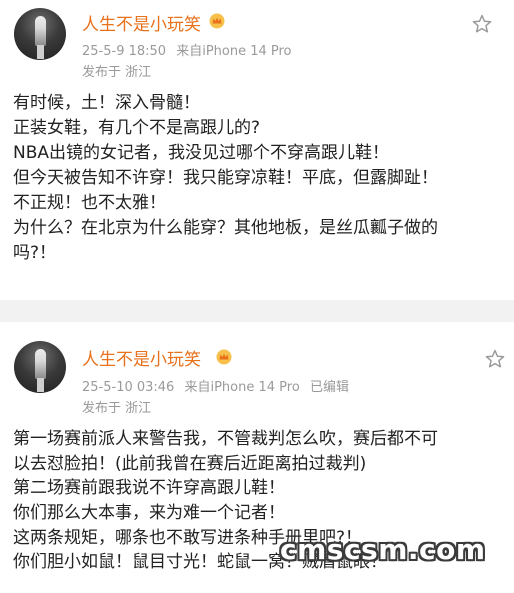 The width and height of the screenshot is (514, 593). Describe the element at coordinates (89, 203) in the screenshot. I see `post-line: 不正规！也不太雅！` at that location.